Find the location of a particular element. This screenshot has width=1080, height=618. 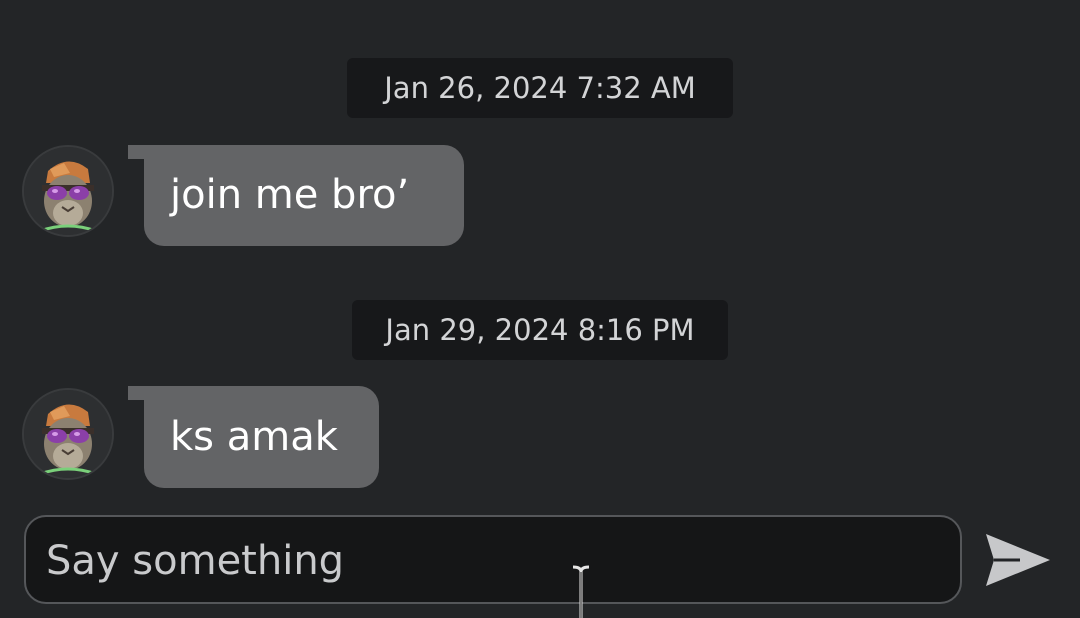

send-arrow-icon is located at coordinates (1018, 560).